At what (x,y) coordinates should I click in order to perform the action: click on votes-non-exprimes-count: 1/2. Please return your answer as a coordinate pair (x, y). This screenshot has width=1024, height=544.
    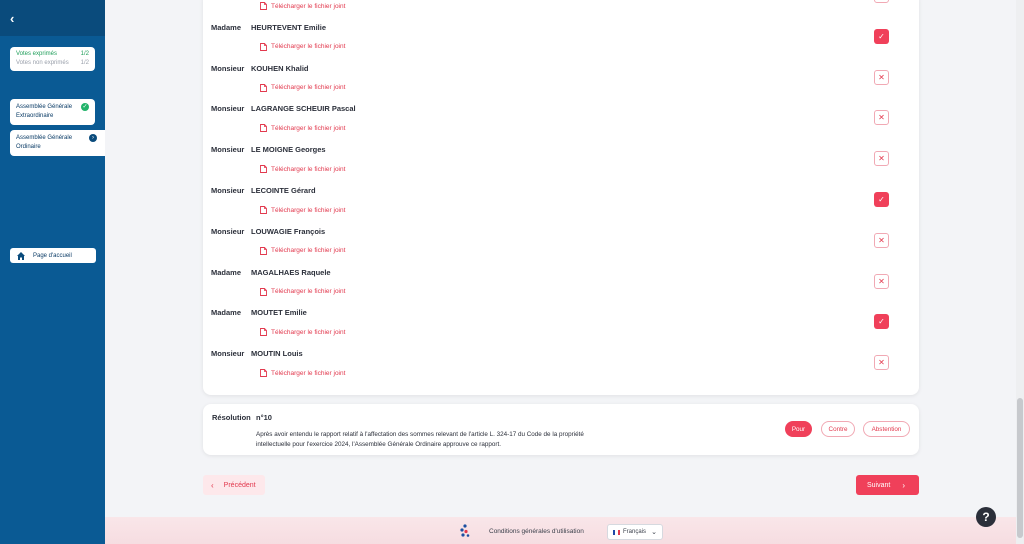
    Looking at the image, I should click on (84, 63).